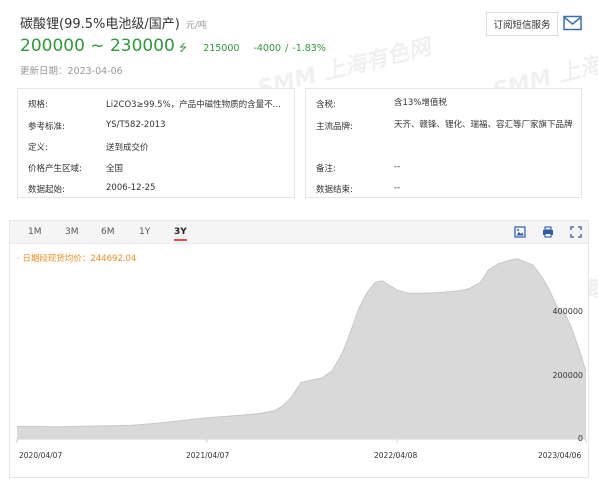  What do you see at coordinates (522, 24) in the screenshot?
I see `subscribe-sms-button: 订阅短信服务` at bounding box center [522, 24].